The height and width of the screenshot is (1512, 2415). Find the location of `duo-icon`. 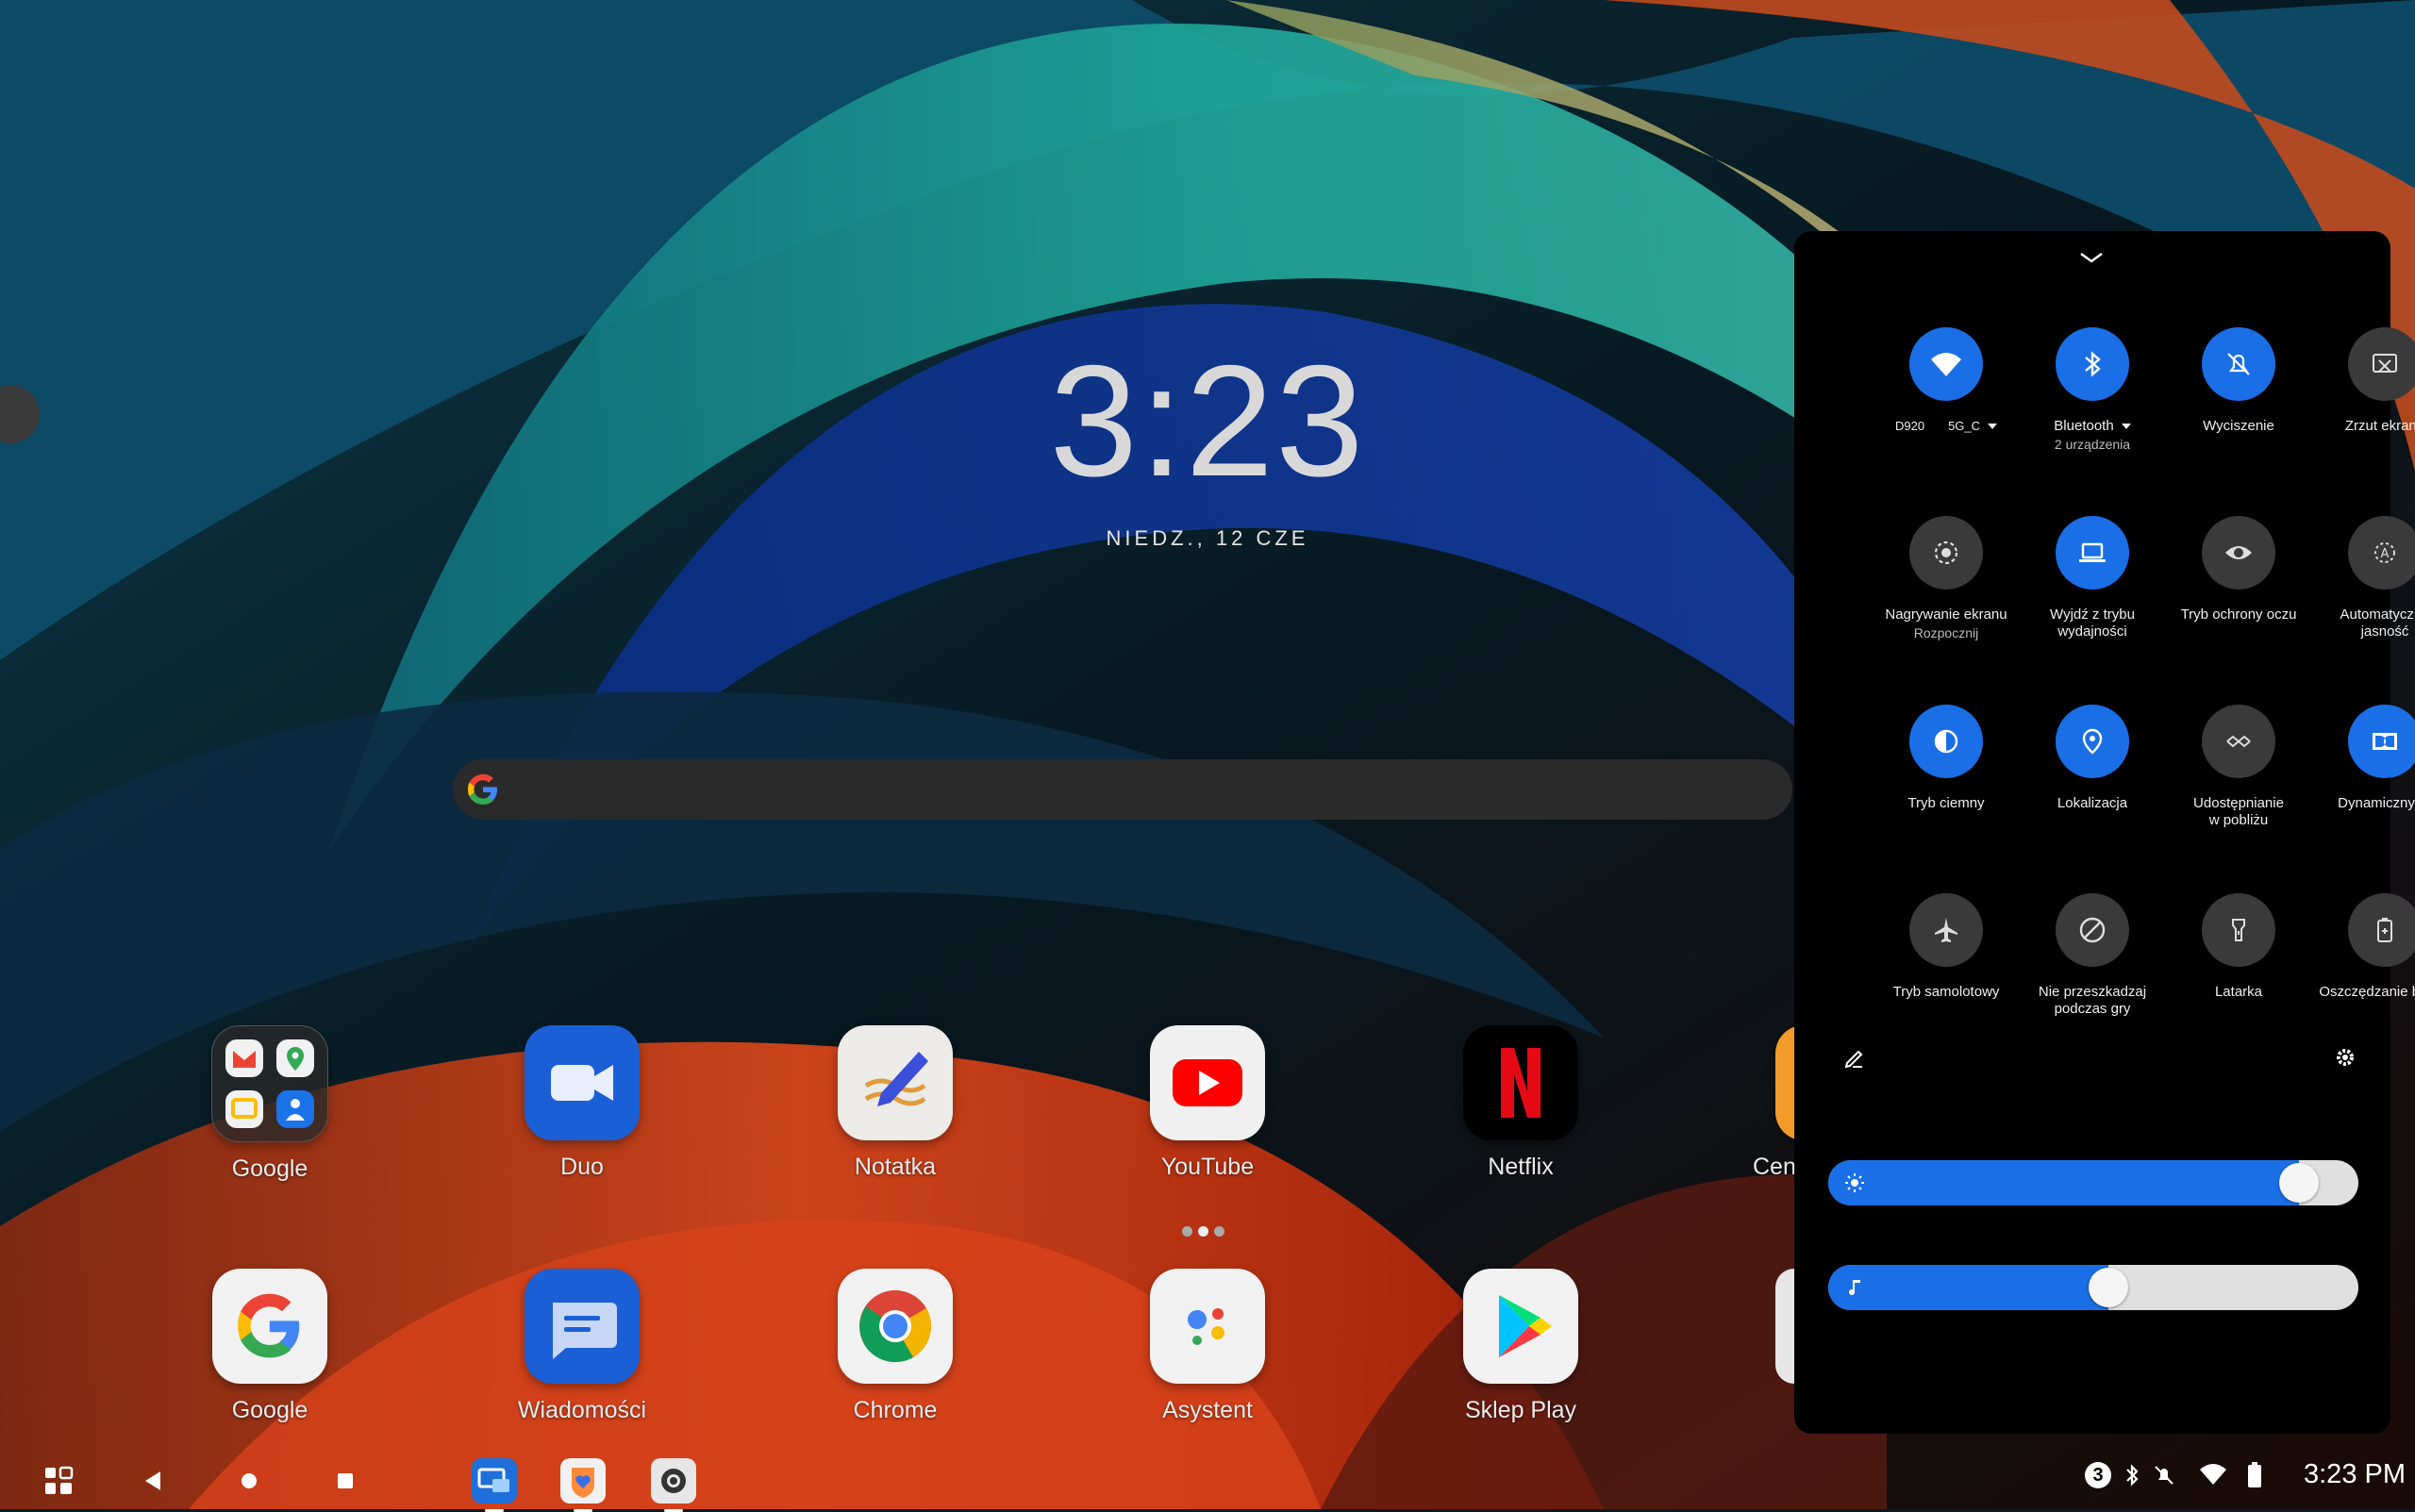

duo-icon is located at coordinates (582, 1083).